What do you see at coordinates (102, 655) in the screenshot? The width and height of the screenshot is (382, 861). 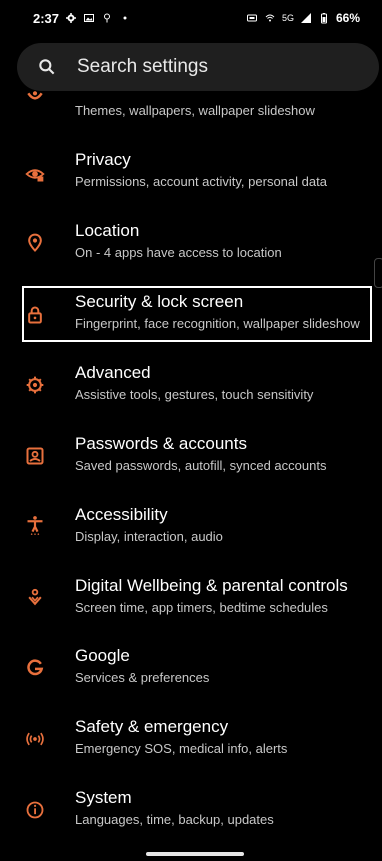 I see `settings-item-title: Google` at bounding box center [102, 655].